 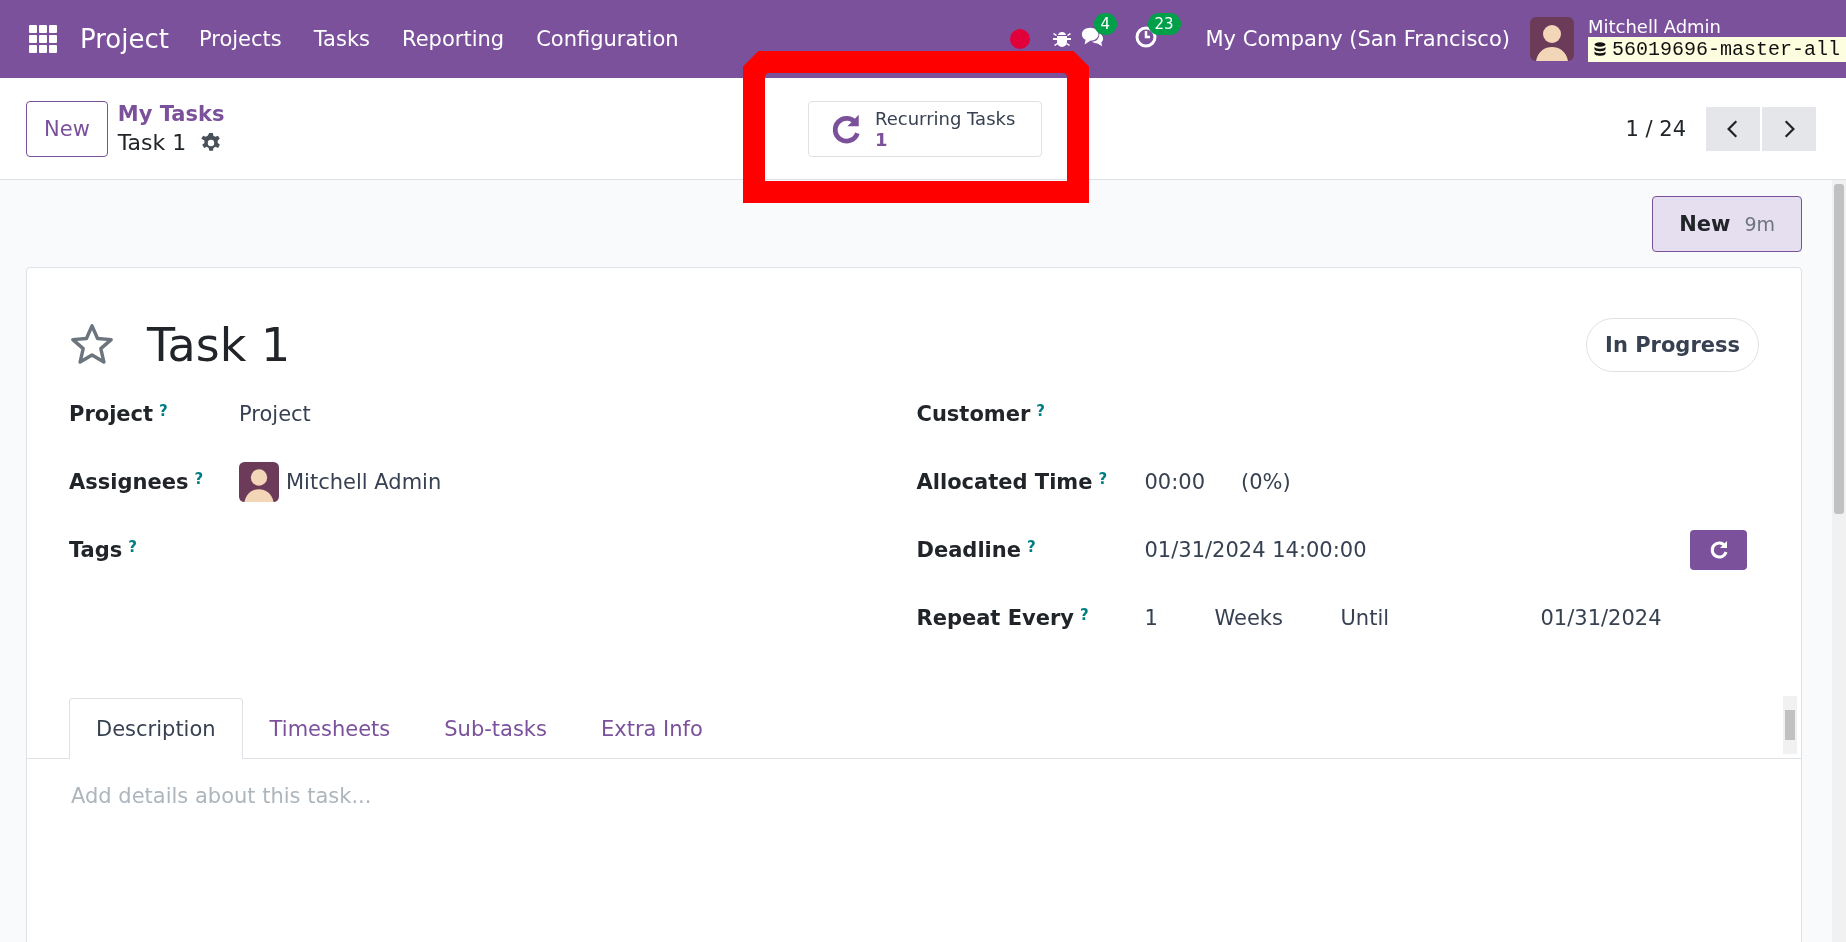 What do you see at coordinates (1004, 482) in the screenshot?
I see `field-label: Allocated Time` at bounding box center [1004, 482].